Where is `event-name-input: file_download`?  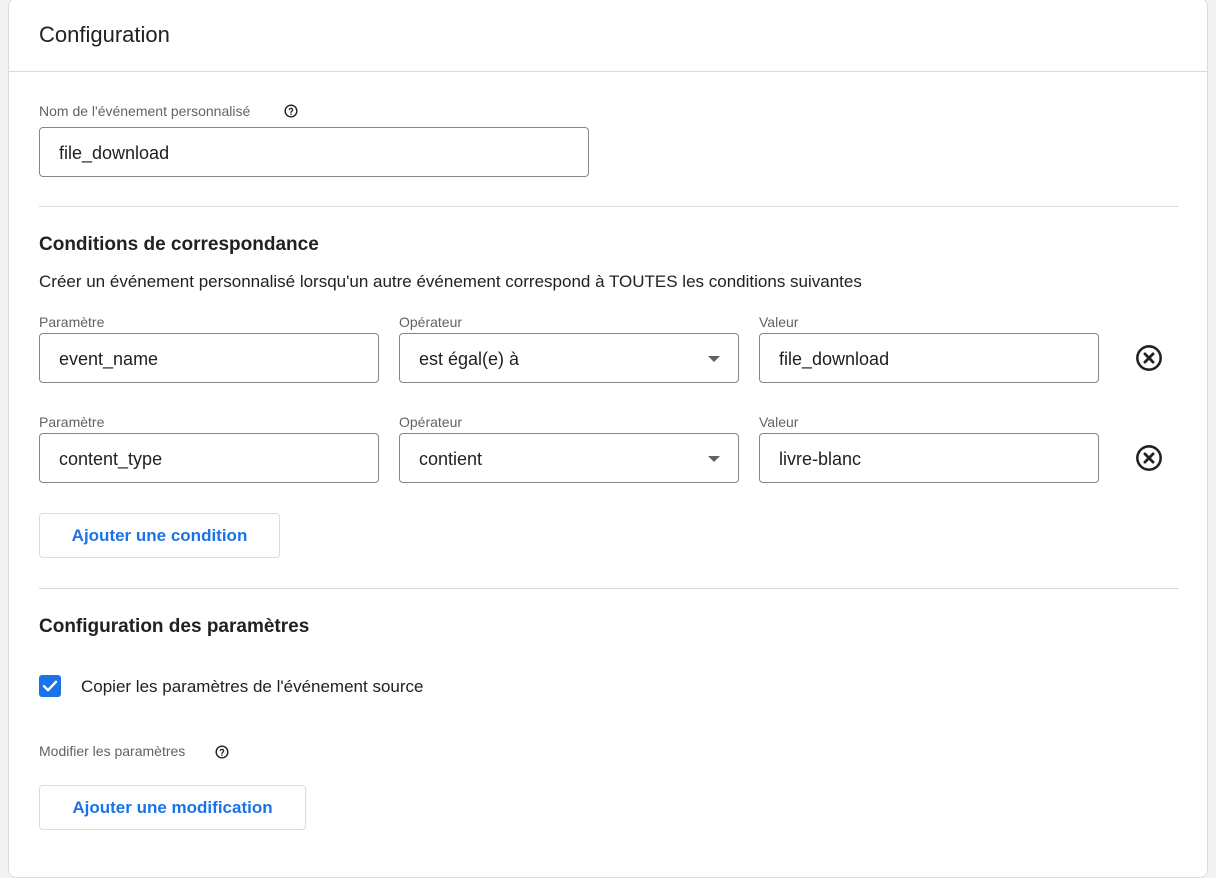 event-name-input: file_download is located at coordinates (314, 152).